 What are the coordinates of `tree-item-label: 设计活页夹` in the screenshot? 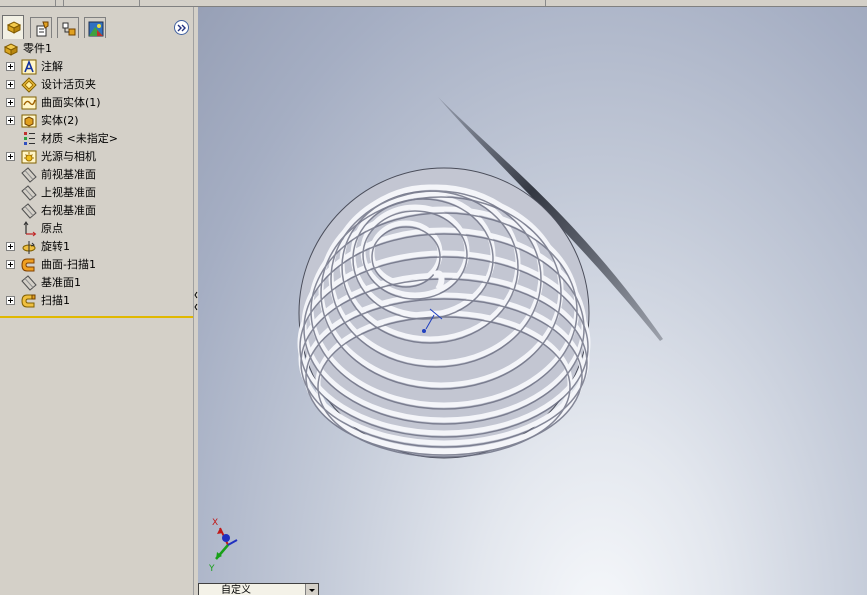 It's located at (68, 84).